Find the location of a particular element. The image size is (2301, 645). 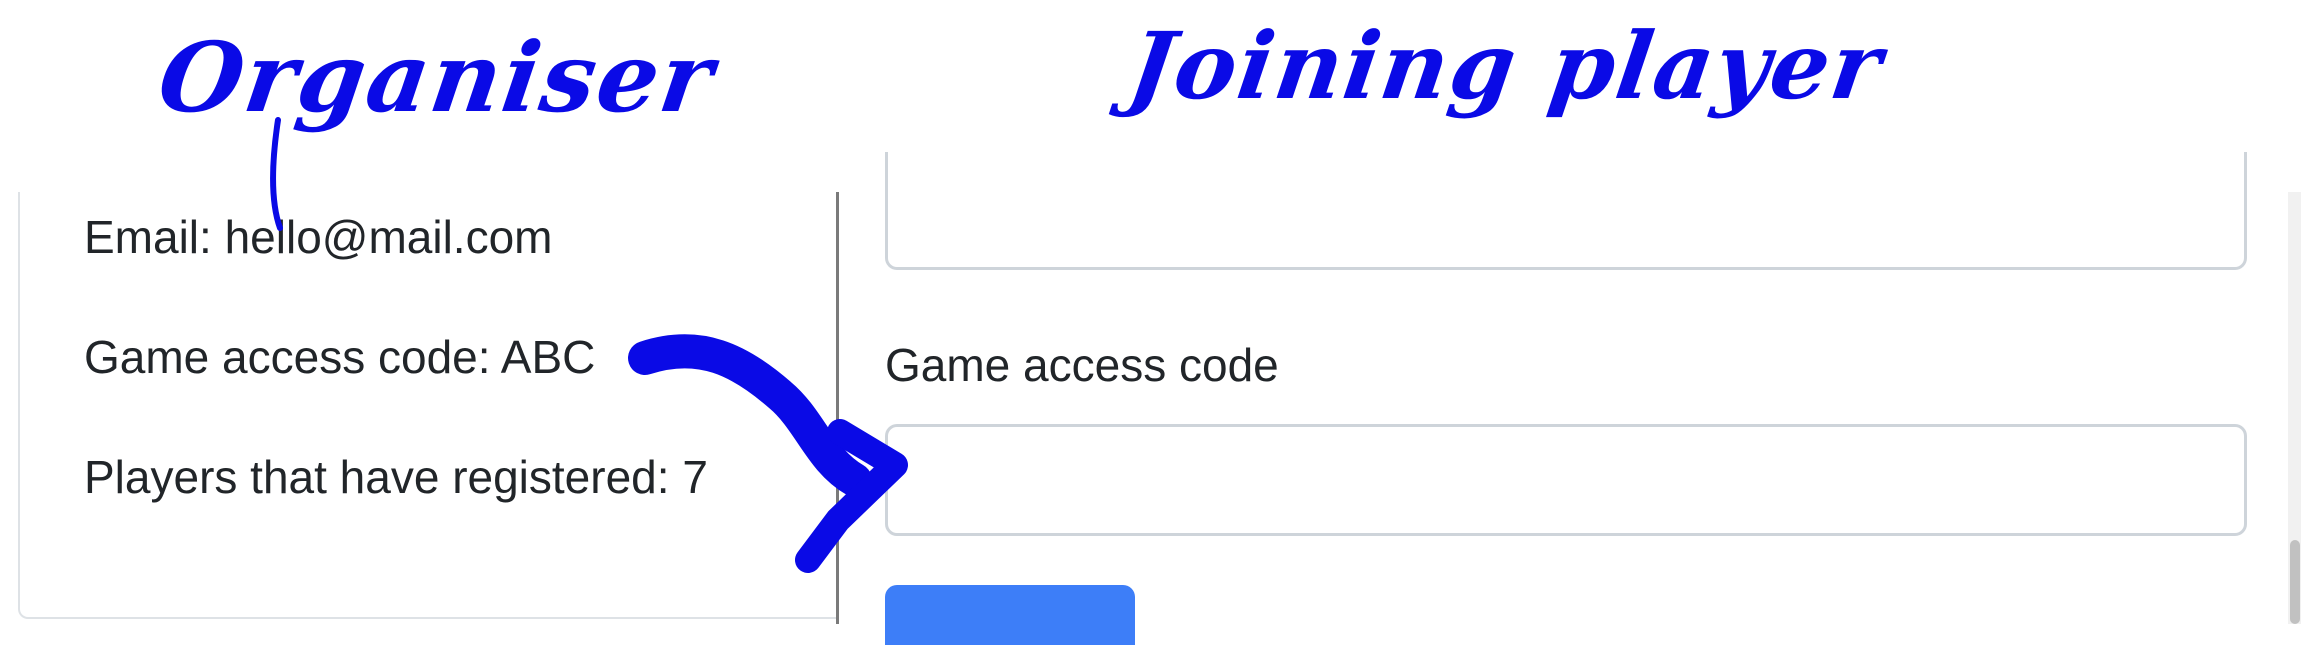

organiser-email: Email: hello@mail.com is located at coordinates (318, 237).